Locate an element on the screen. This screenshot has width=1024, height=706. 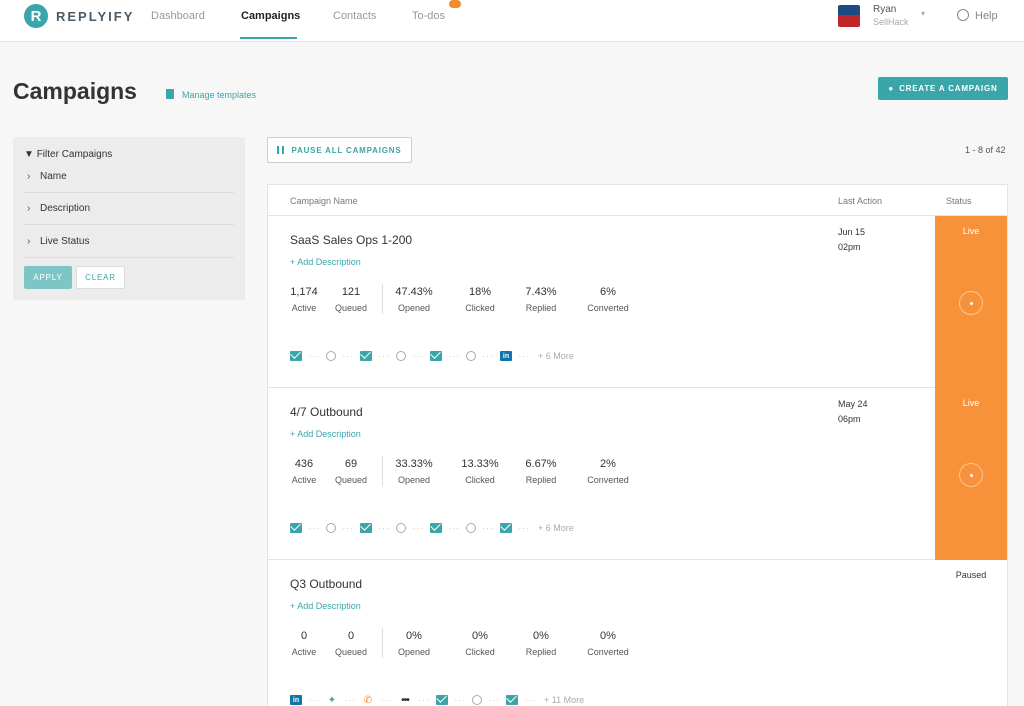
user-org: SellHack is located at coordinates (891, 22).